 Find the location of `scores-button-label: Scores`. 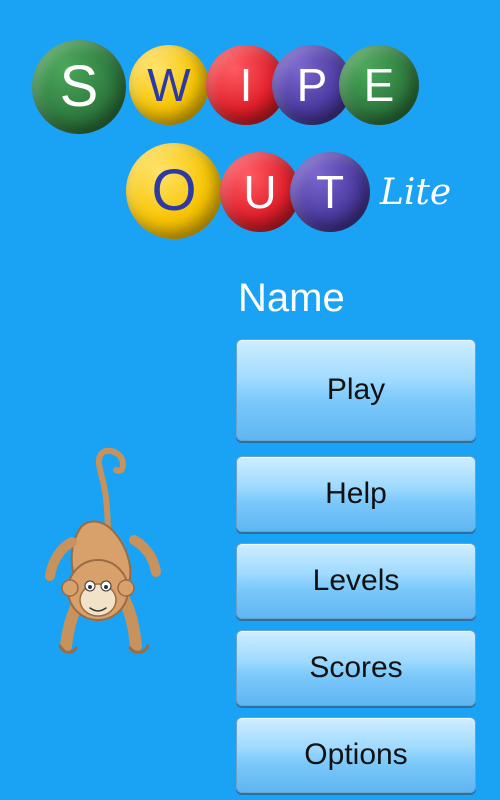

scores-button-label: Scores is located at coordinates (356, 667).